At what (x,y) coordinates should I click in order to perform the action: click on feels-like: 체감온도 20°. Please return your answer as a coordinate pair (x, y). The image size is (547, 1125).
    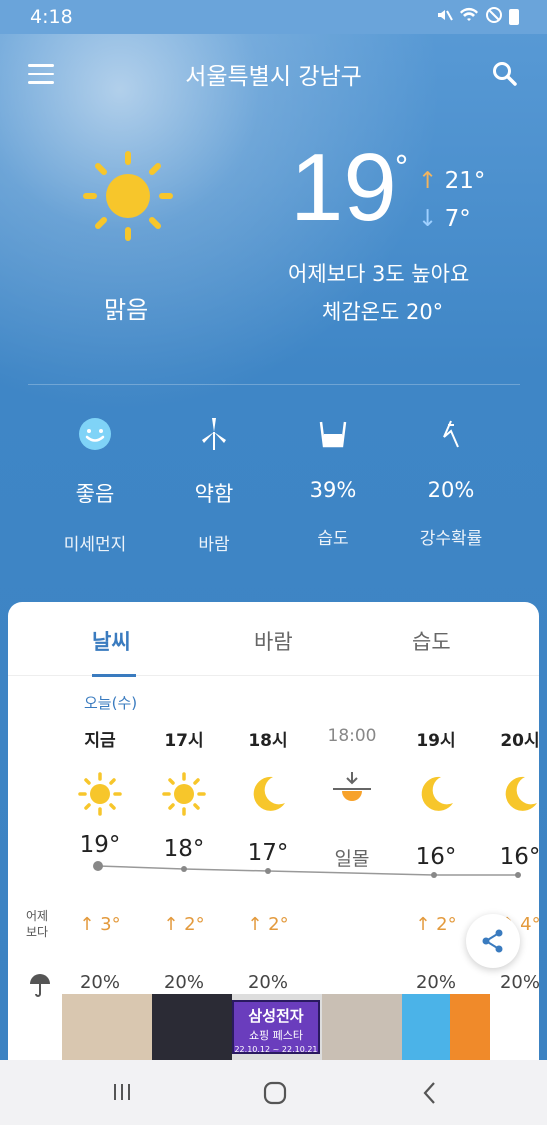
    Looking at the image, I should click on (383, 312).